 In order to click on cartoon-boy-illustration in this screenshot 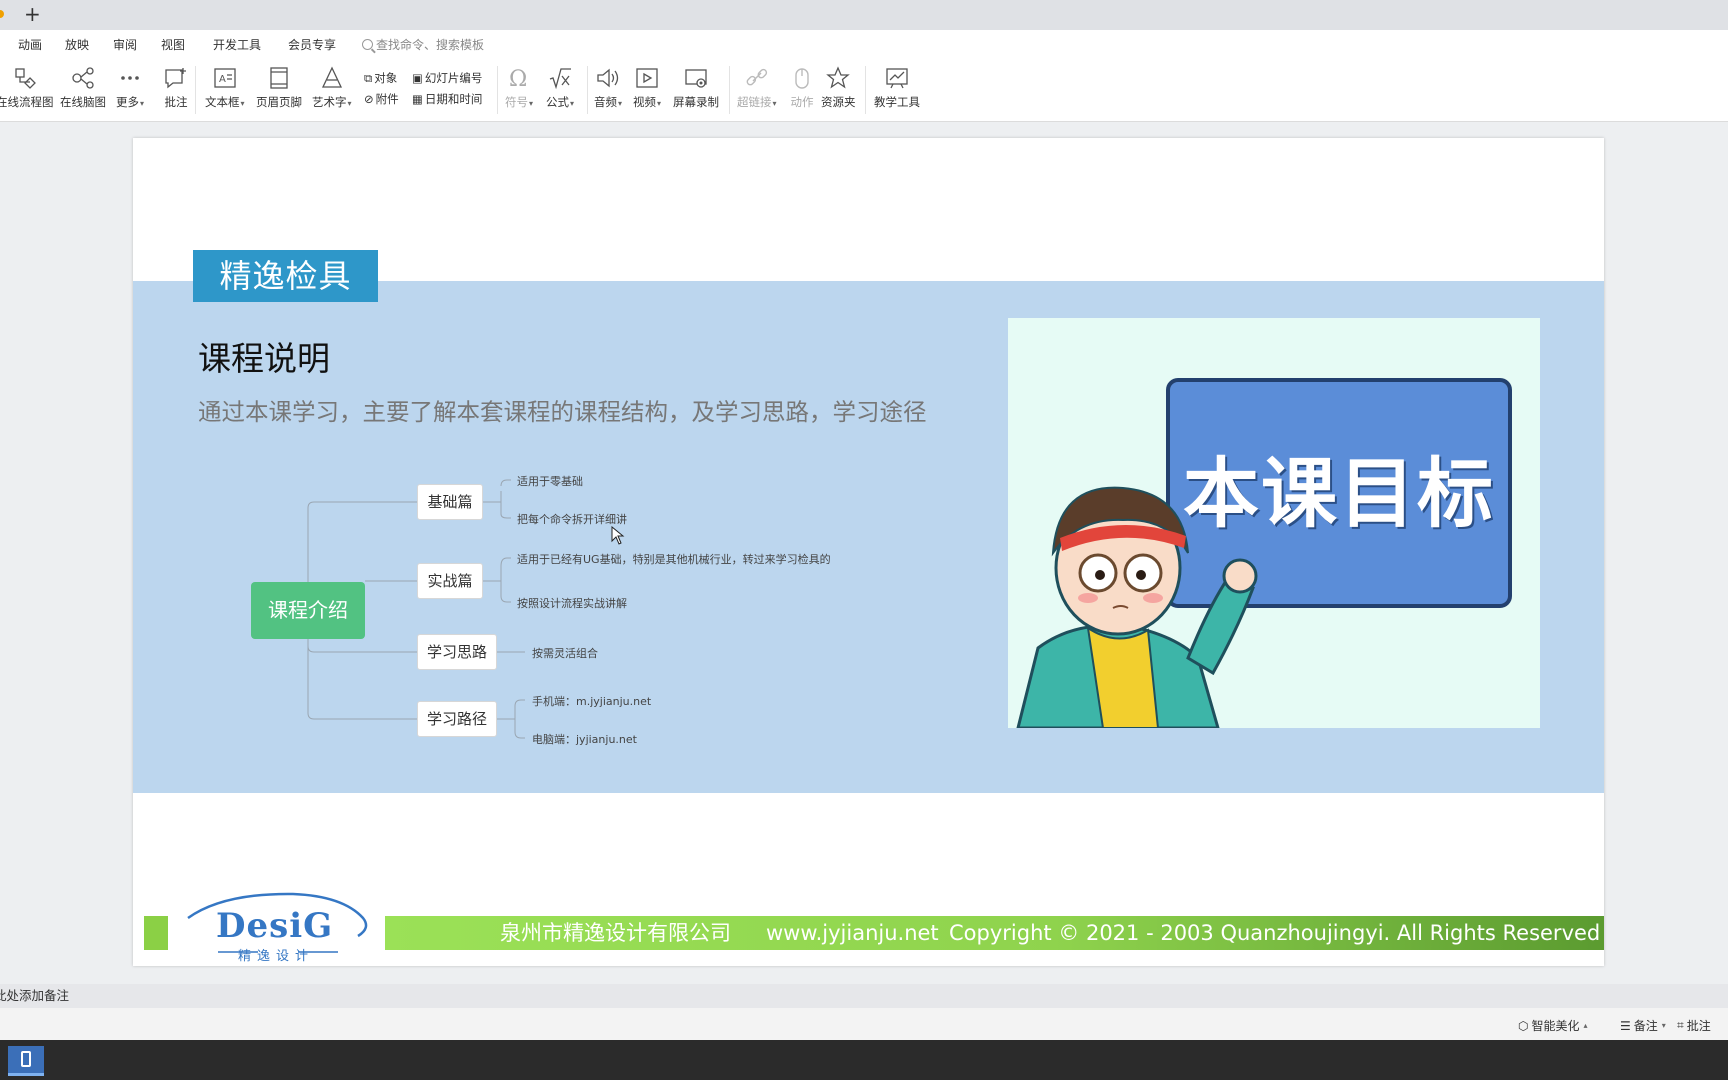, I will do `click(1137, 607)`.